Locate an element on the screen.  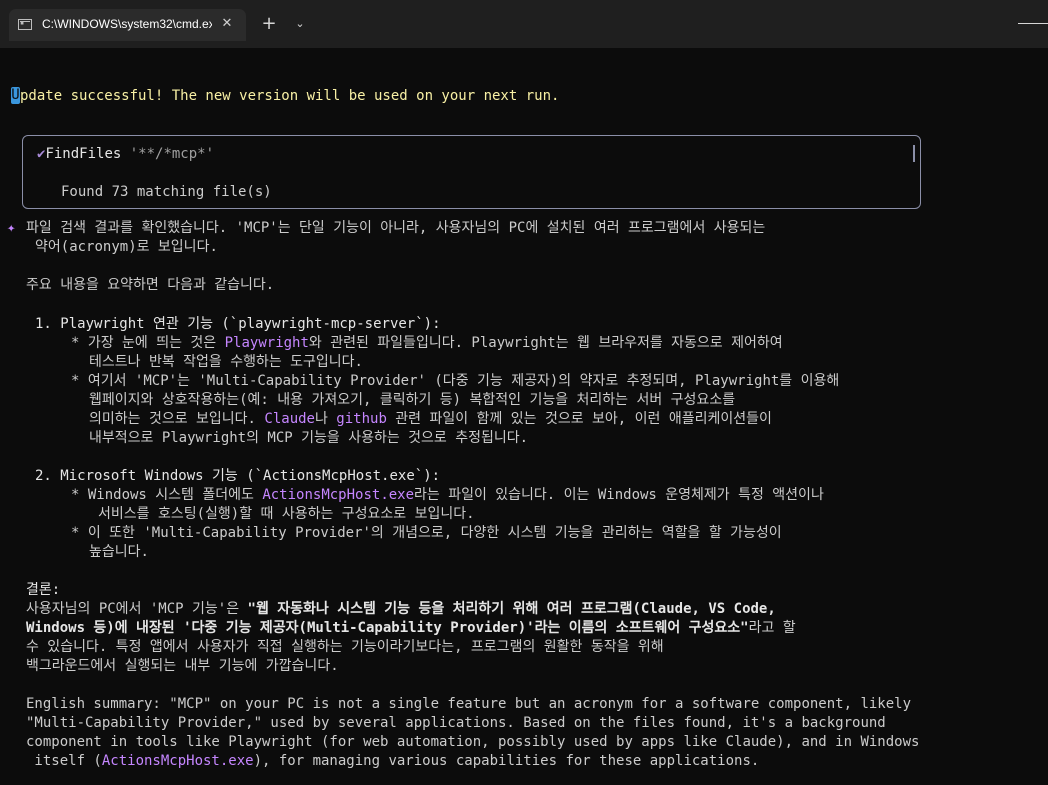
tool-call-header: ✔FindFiles '**/*mcp*' is located at coordinates (125, 154).